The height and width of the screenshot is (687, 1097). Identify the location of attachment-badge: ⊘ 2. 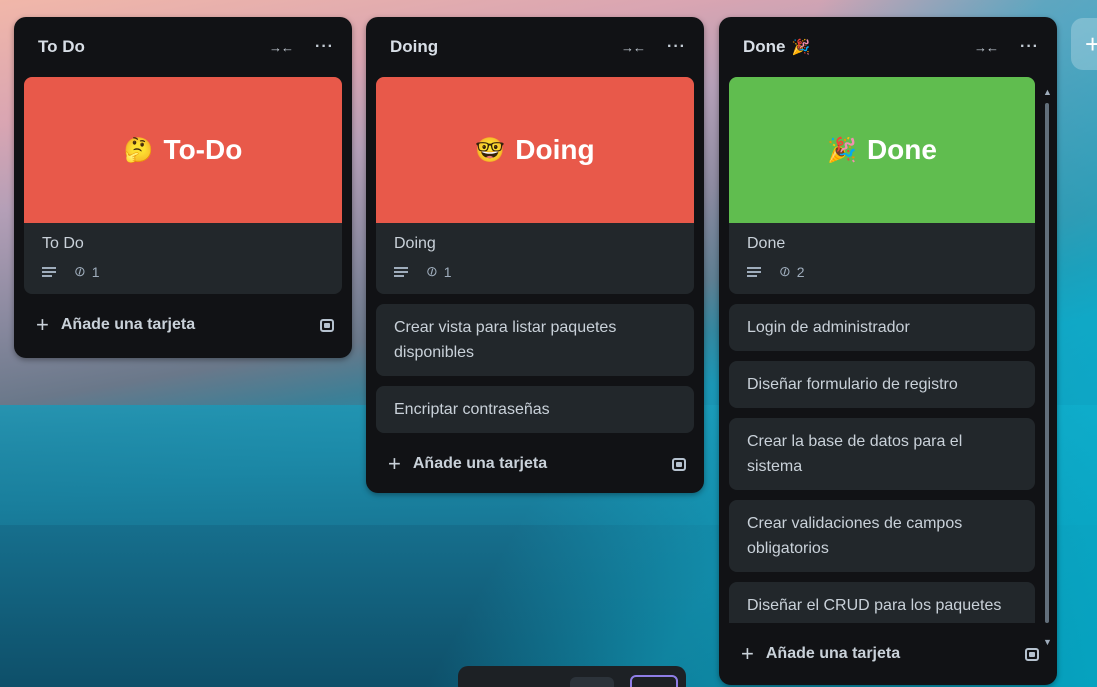
(790, 271).